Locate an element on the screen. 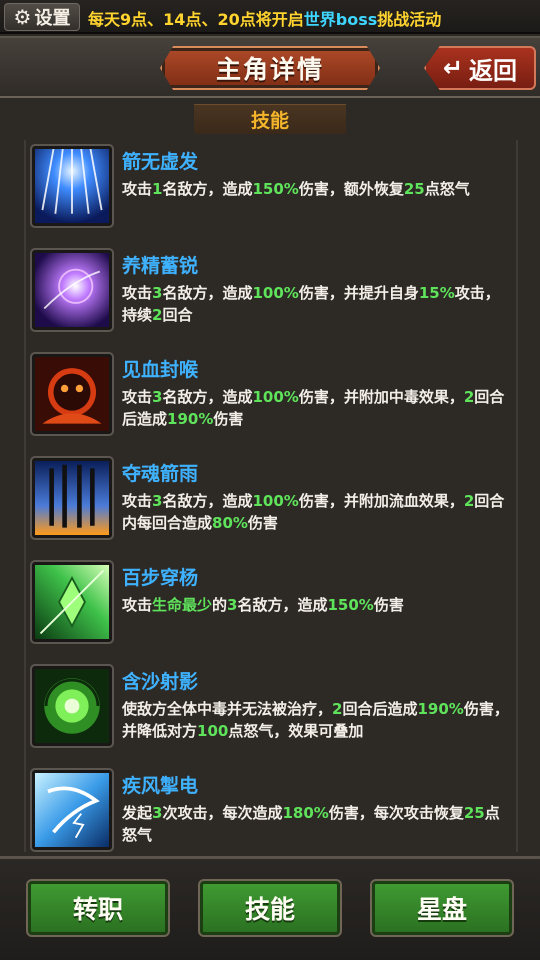 The height and width of the screenshot is (960, 540). description-text: 伤害，并提升自身 is located at coordinates (358, 293).